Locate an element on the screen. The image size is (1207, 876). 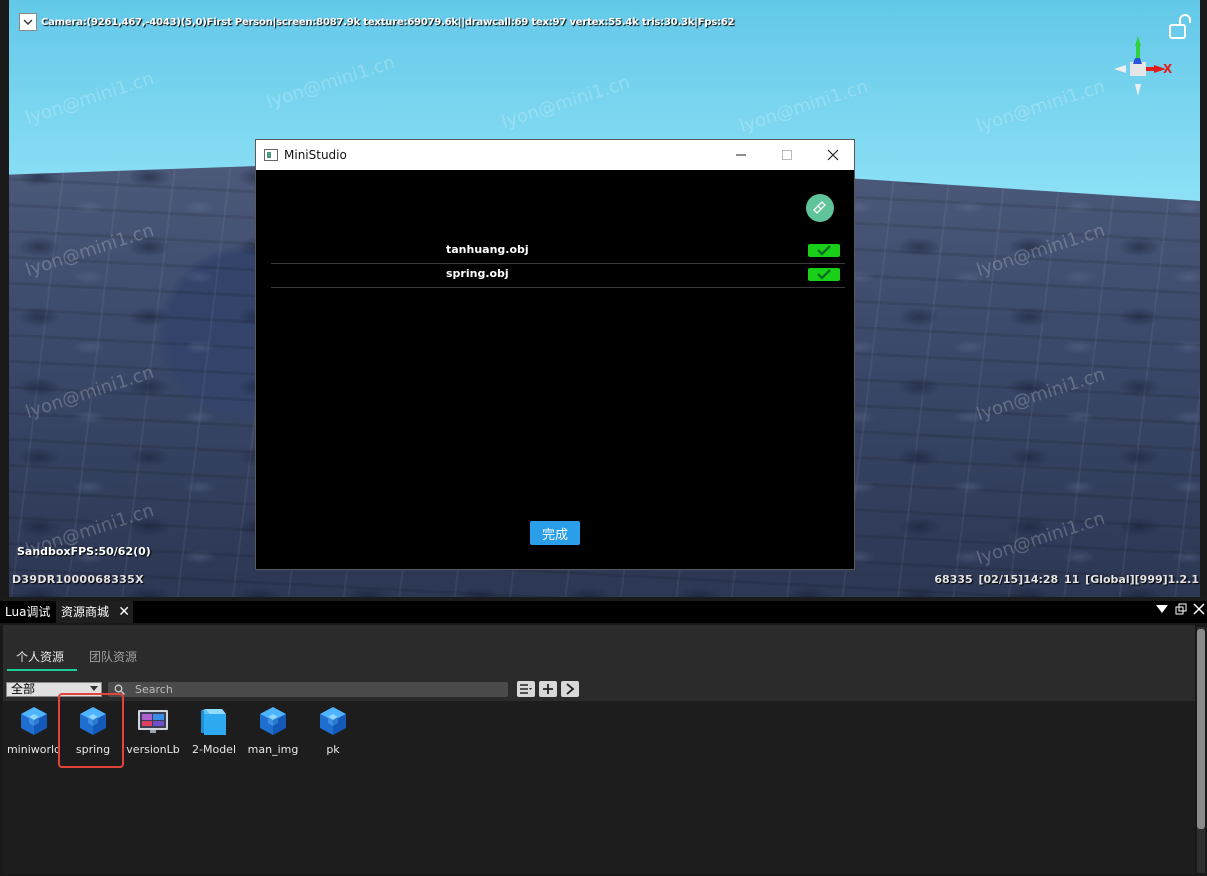
close-window-button is located at coordinates (833, 155).